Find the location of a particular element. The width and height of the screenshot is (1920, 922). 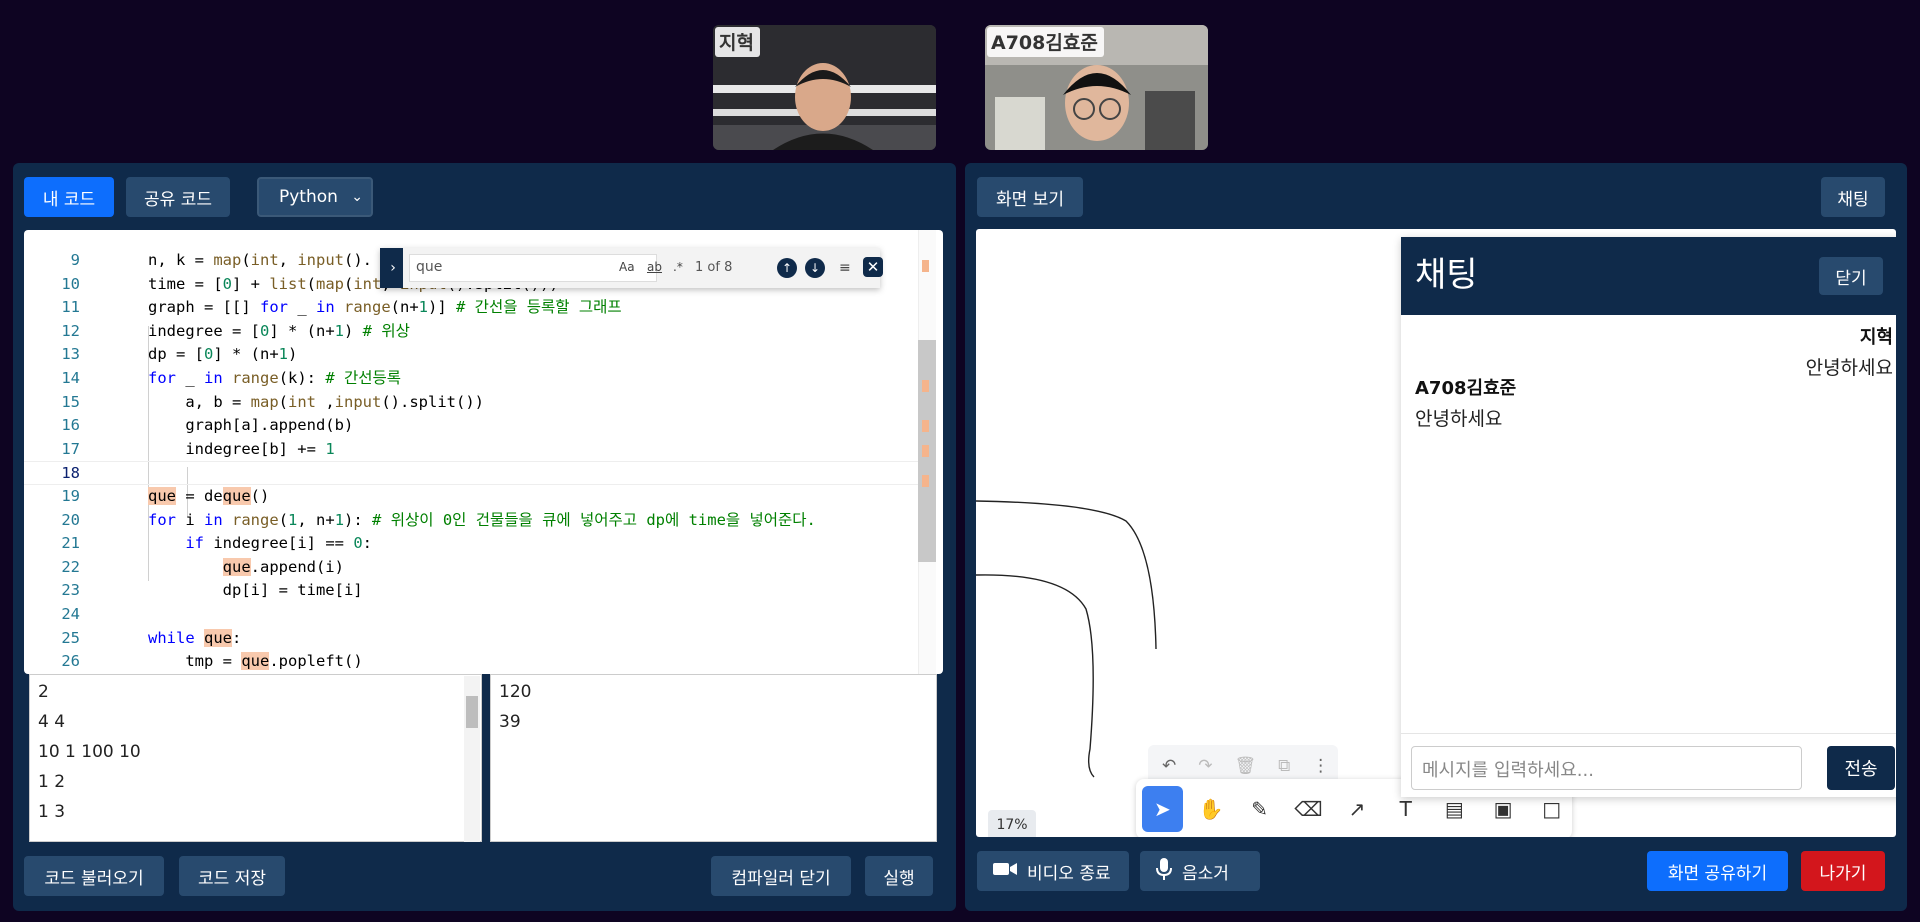

whole-word-toggle: ab is located at coordinates (654, 267).